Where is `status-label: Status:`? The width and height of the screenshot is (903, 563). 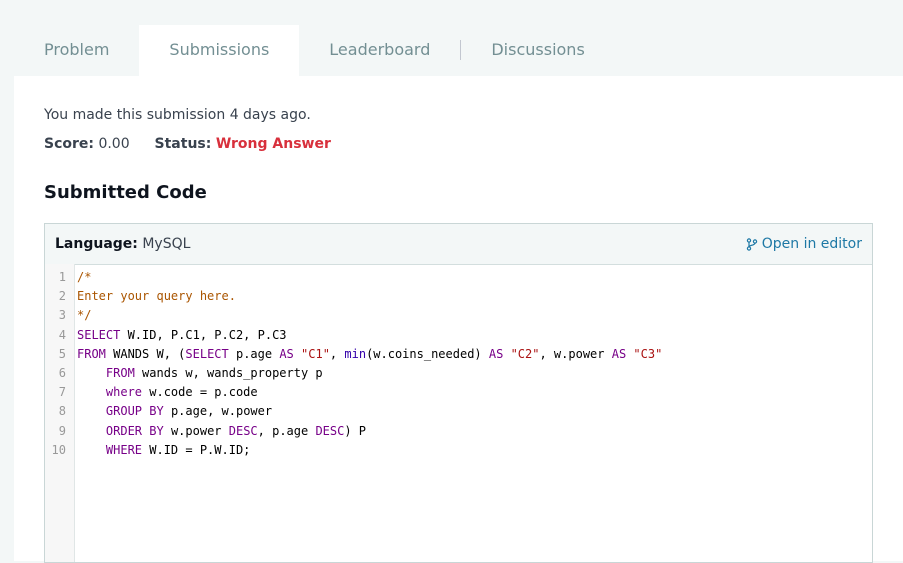
status-label: Status: is located at coordinates (183, 144).